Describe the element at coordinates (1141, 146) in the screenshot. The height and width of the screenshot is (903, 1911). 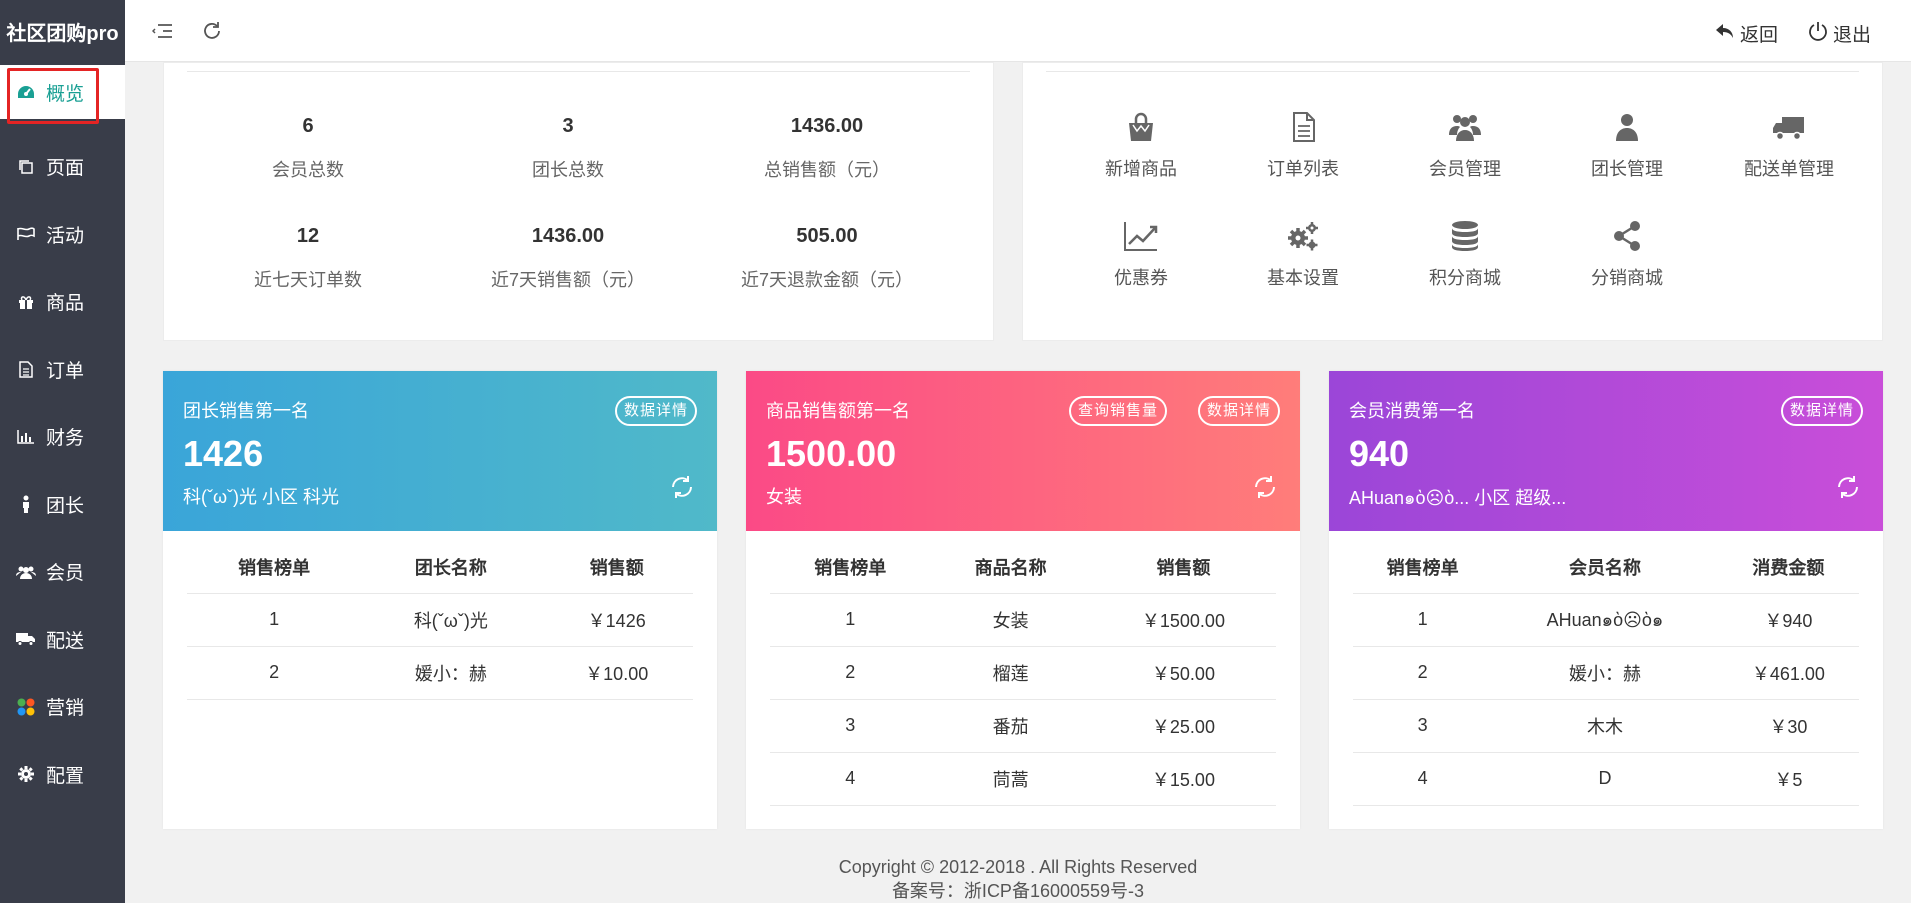
I see `quick-link-add-product: 新增商品` at that location.